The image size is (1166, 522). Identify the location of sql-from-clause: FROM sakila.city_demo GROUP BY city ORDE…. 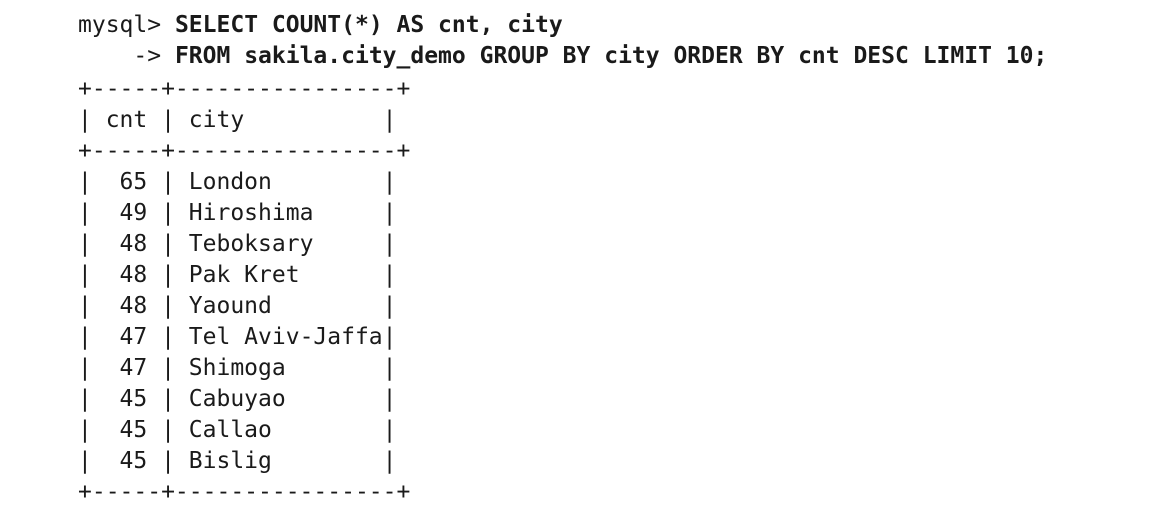
(611, 56).